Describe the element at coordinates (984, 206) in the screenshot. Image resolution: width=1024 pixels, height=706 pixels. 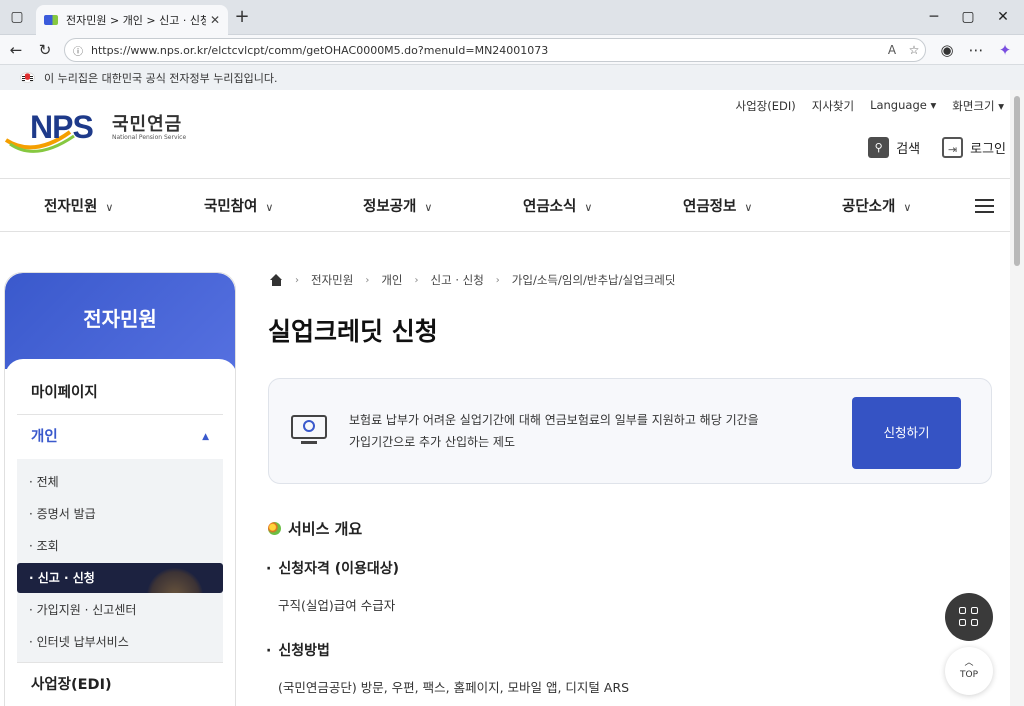
I see `hamburger-menu-icon` at that location.